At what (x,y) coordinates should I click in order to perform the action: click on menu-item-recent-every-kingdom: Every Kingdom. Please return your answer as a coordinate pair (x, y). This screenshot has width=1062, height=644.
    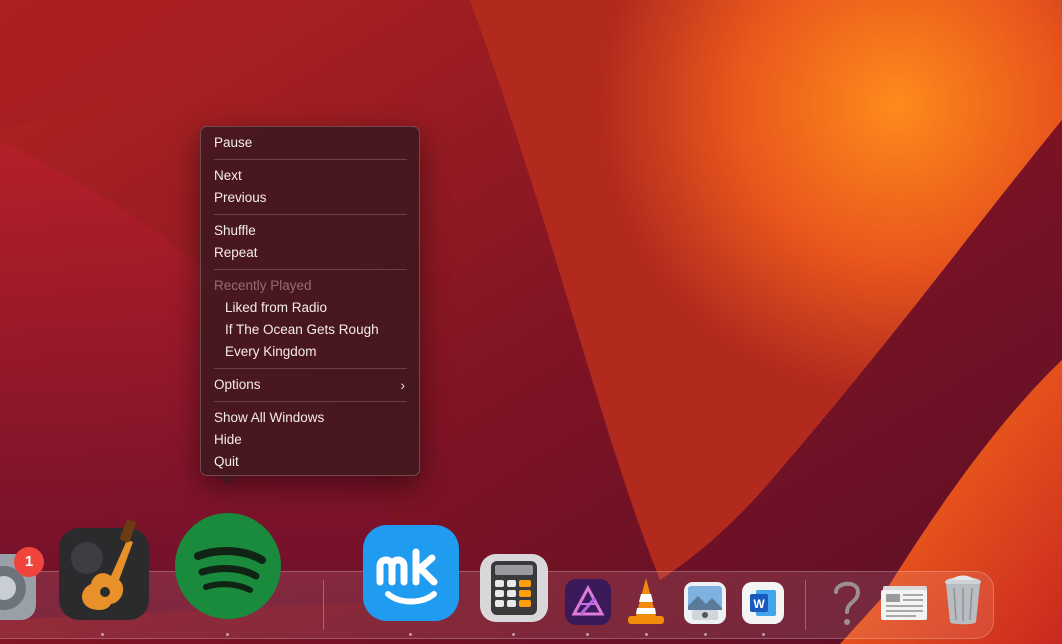
    Looking at the image, I should click on (316, 352).